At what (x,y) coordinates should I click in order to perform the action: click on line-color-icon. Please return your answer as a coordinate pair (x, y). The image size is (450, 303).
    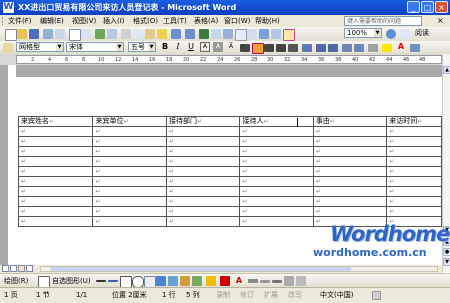
    Looking at the image, I should click on (225, 281).